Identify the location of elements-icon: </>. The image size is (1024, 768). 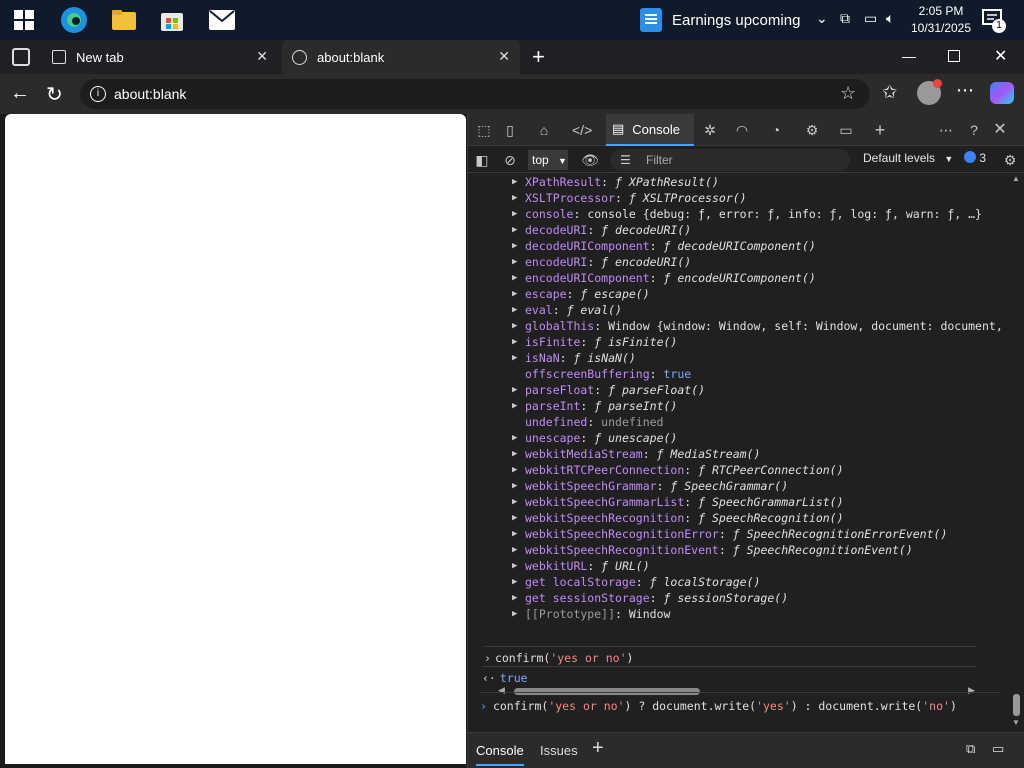
(582, 130).